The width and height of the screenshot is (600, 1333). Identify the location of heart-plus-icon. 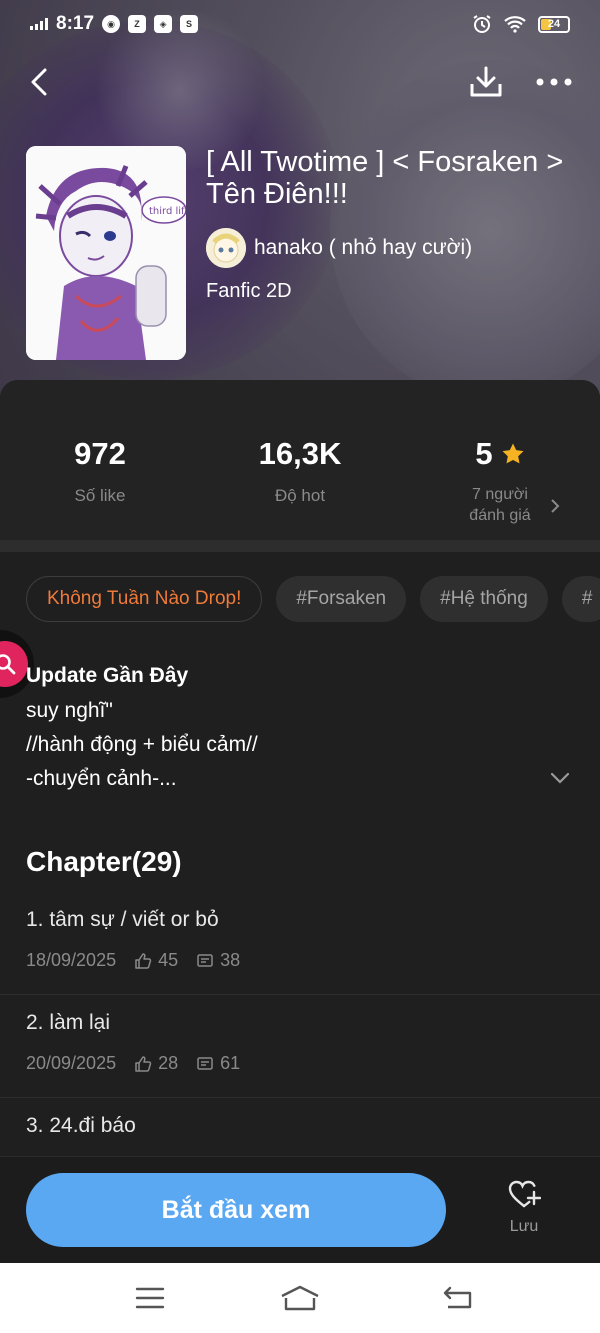
(525, 1194).